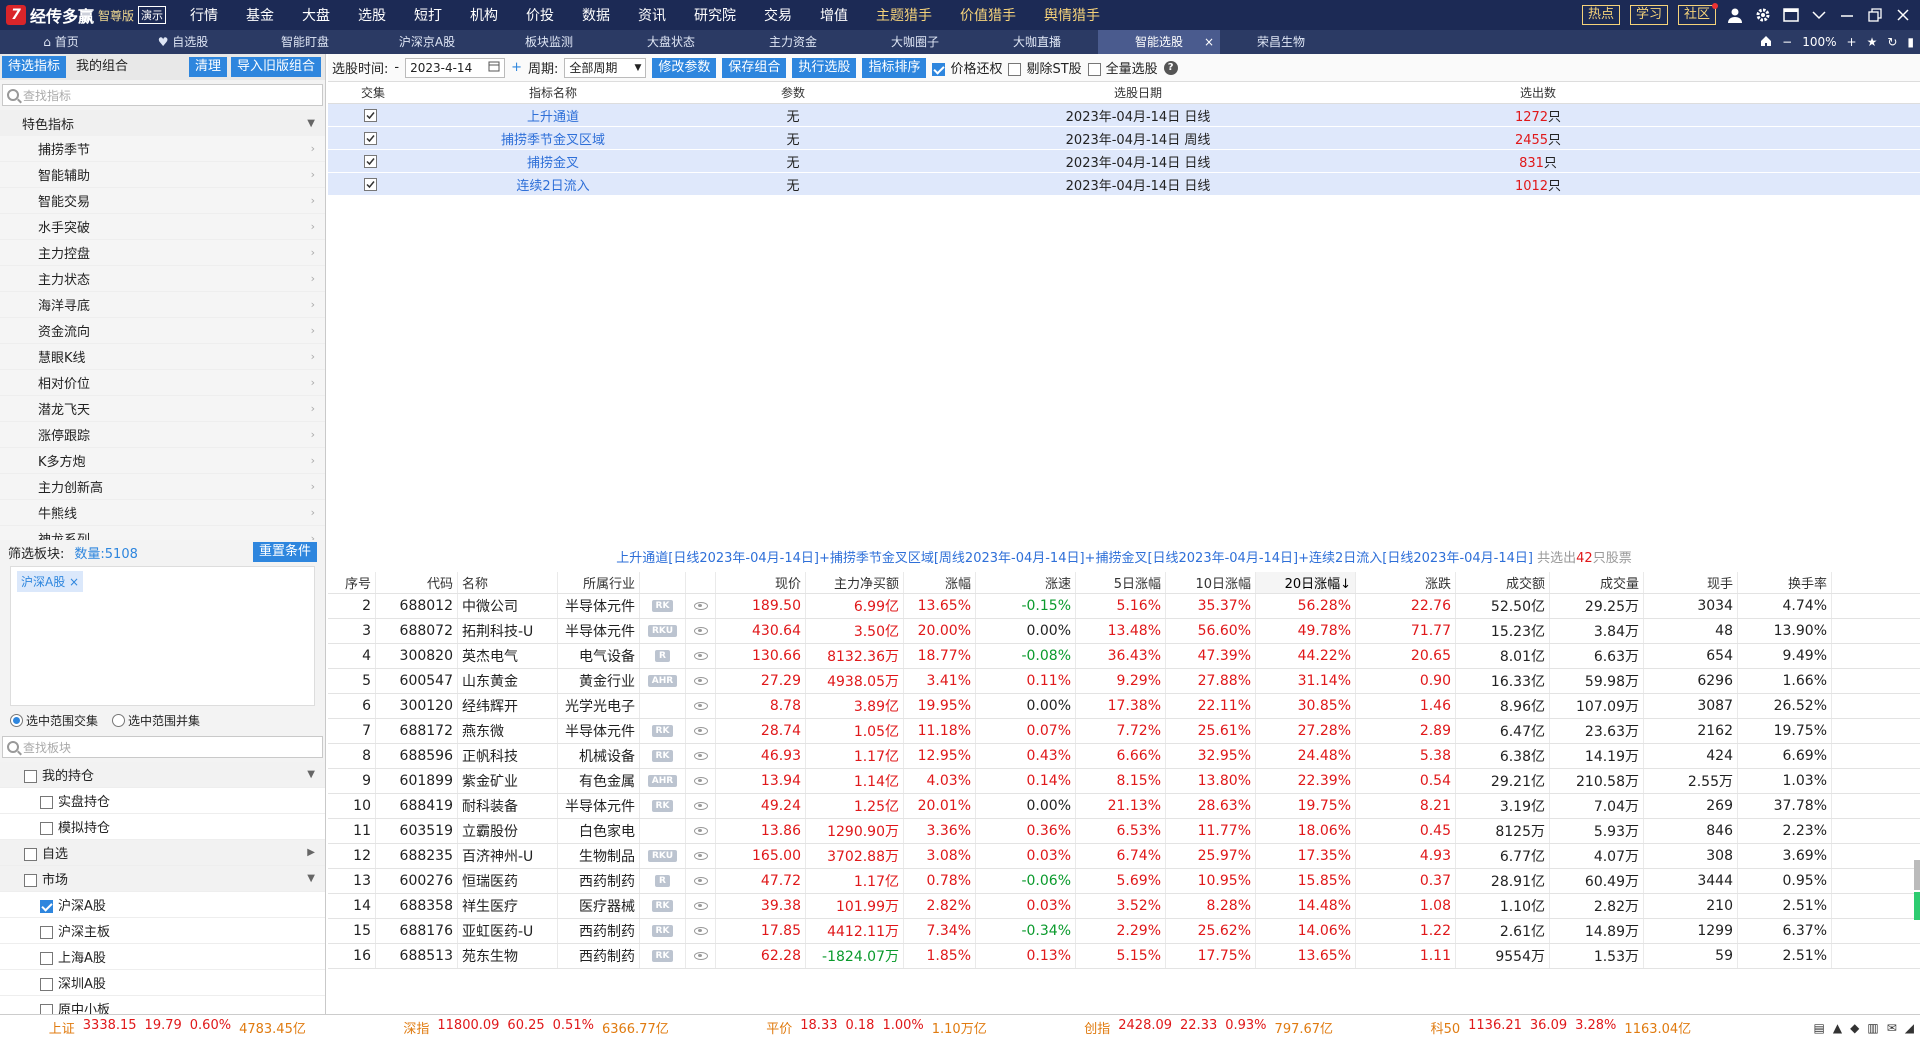  What do you see at coordinates (824, 67) in the screenshot?
I see `run-selection-button: 执行选股` at bounding box center [824, 67].